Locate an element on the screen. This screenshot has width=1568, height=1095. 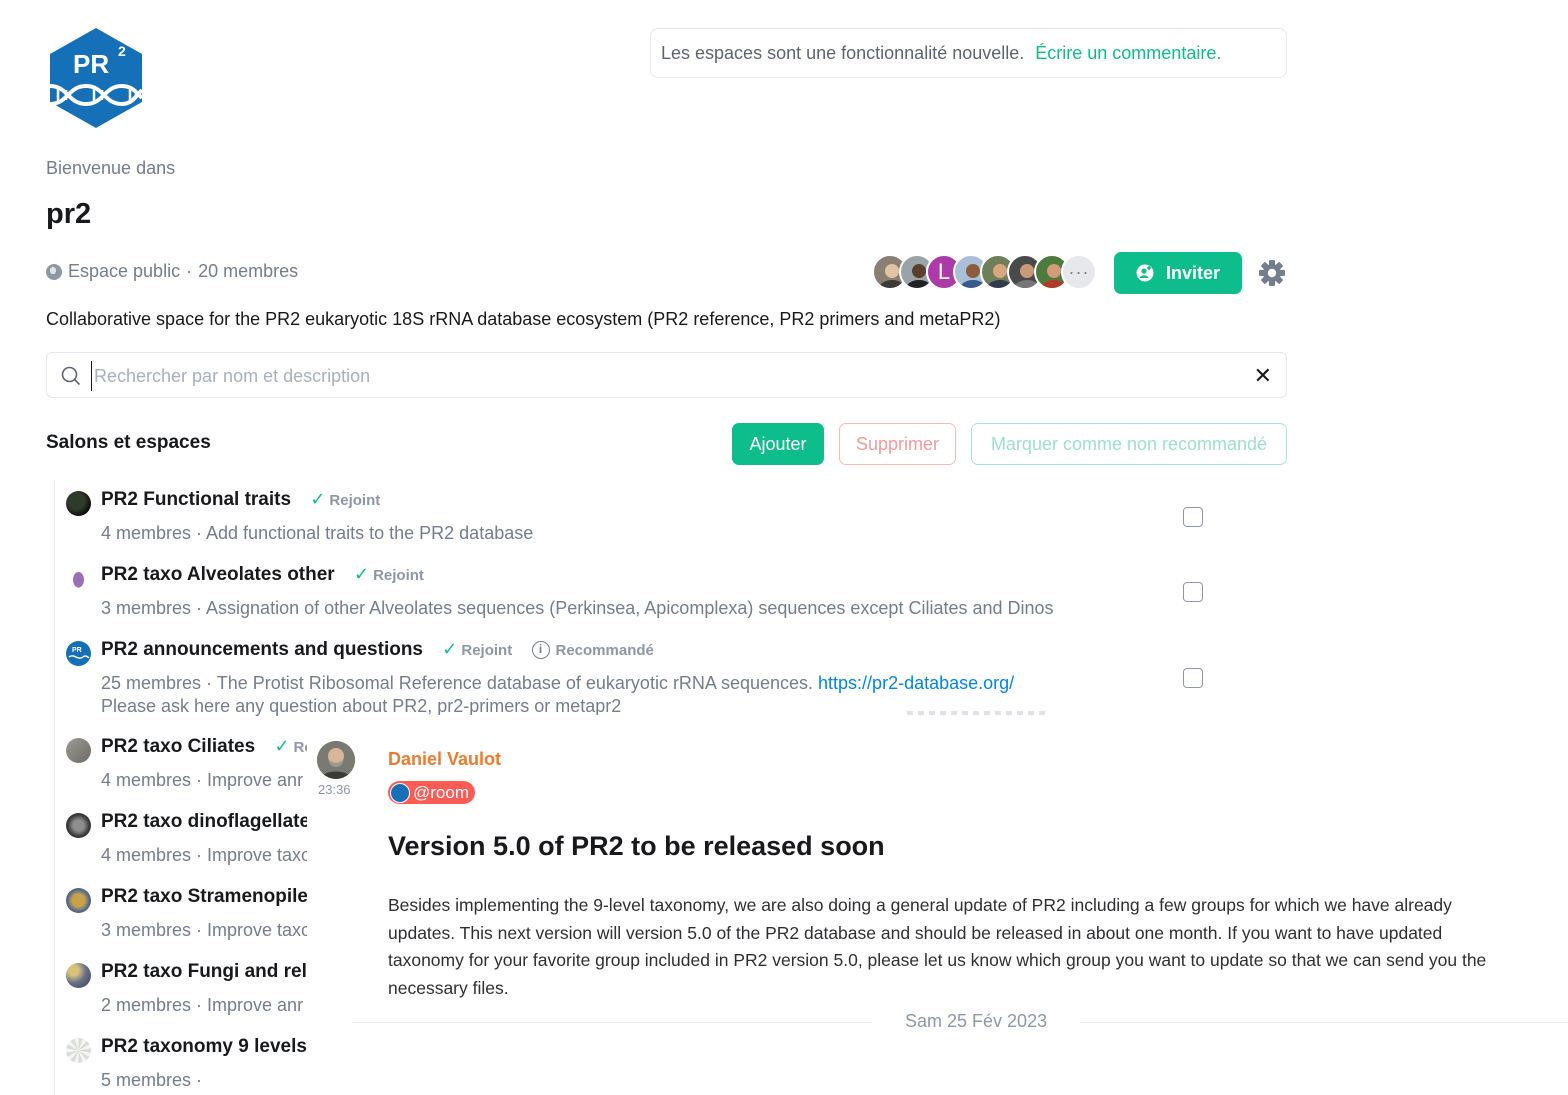
room-name: PR2 taxonomy 9 levels is located at coordinates (204, 1046).